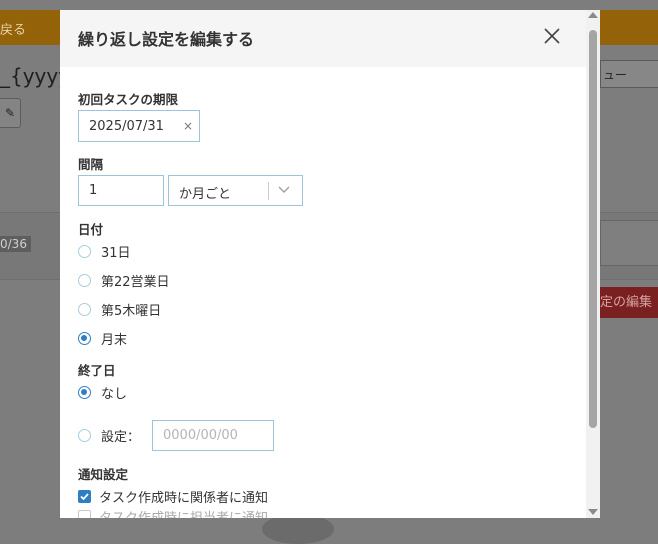 The width and height of the screenshot is (658, 544). What do you see at coordinates (114, 394) in the screenshot?
I see `end-date-option-label: なし` at bounding box center [114, 394].